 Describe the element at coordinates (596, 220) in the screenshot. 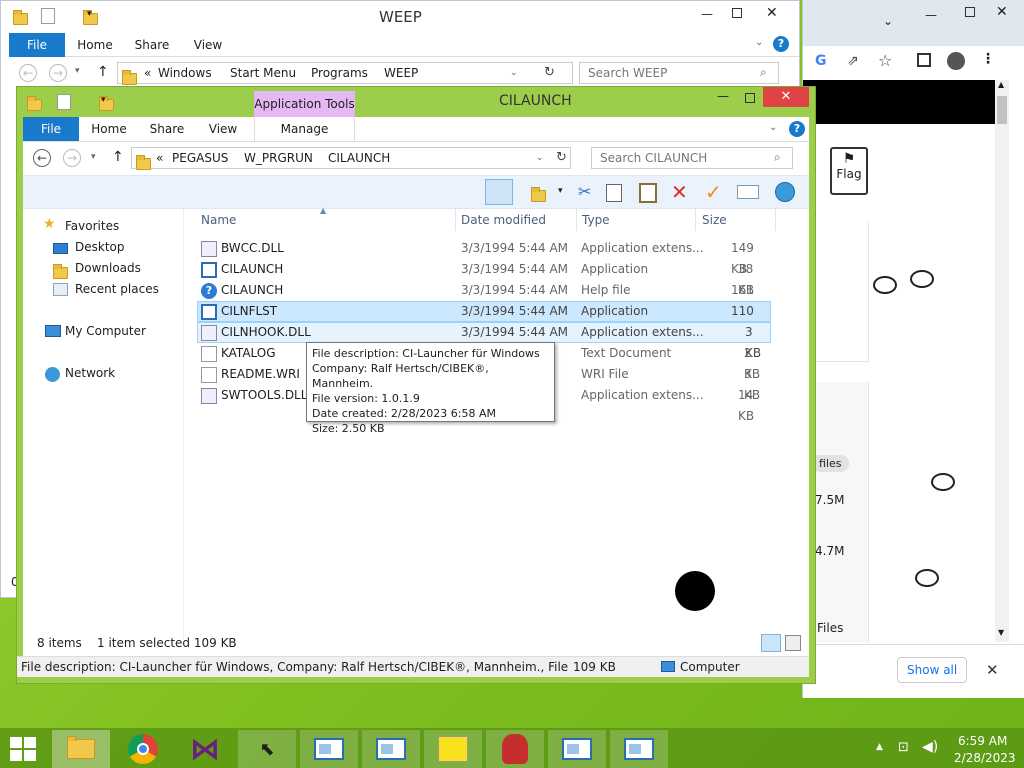

I see `column-type: Type` at that location.